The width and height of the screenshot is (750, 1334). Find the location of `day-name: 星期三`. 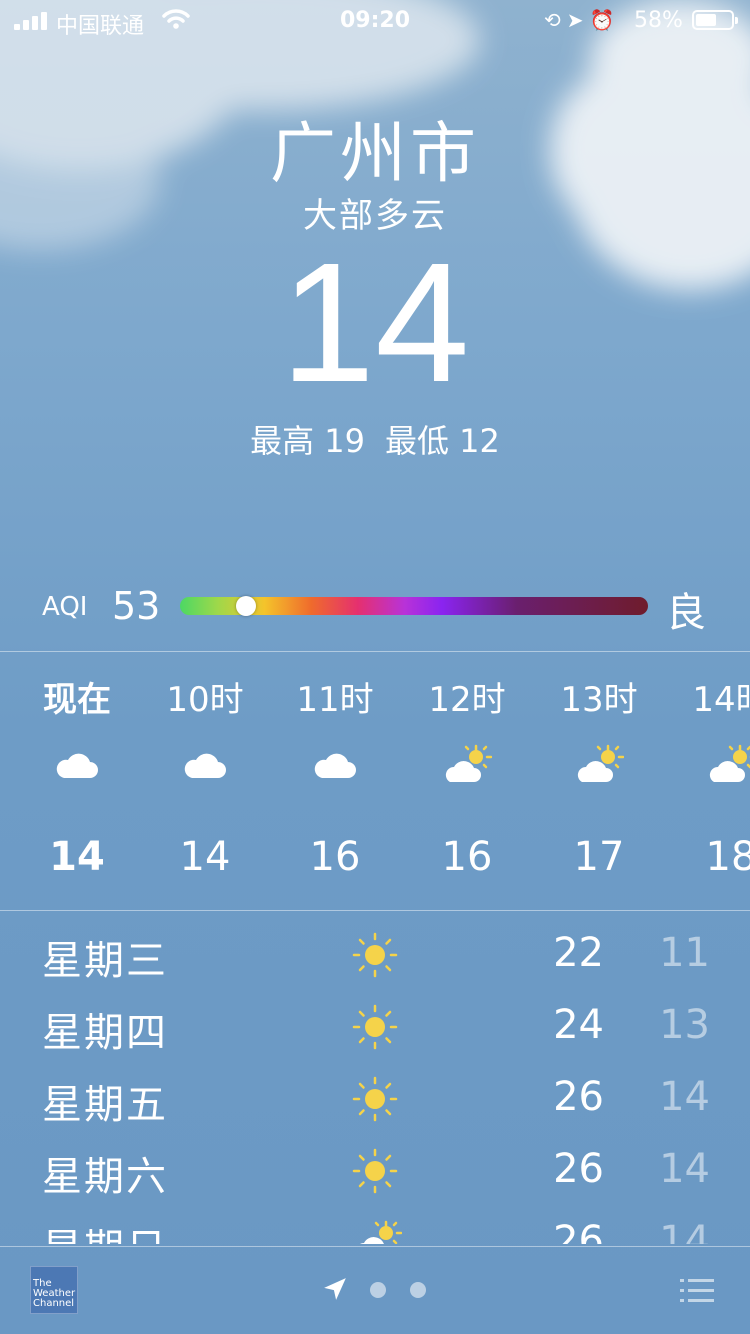

day-name: 星期三 is located at coordinates (105, 961).